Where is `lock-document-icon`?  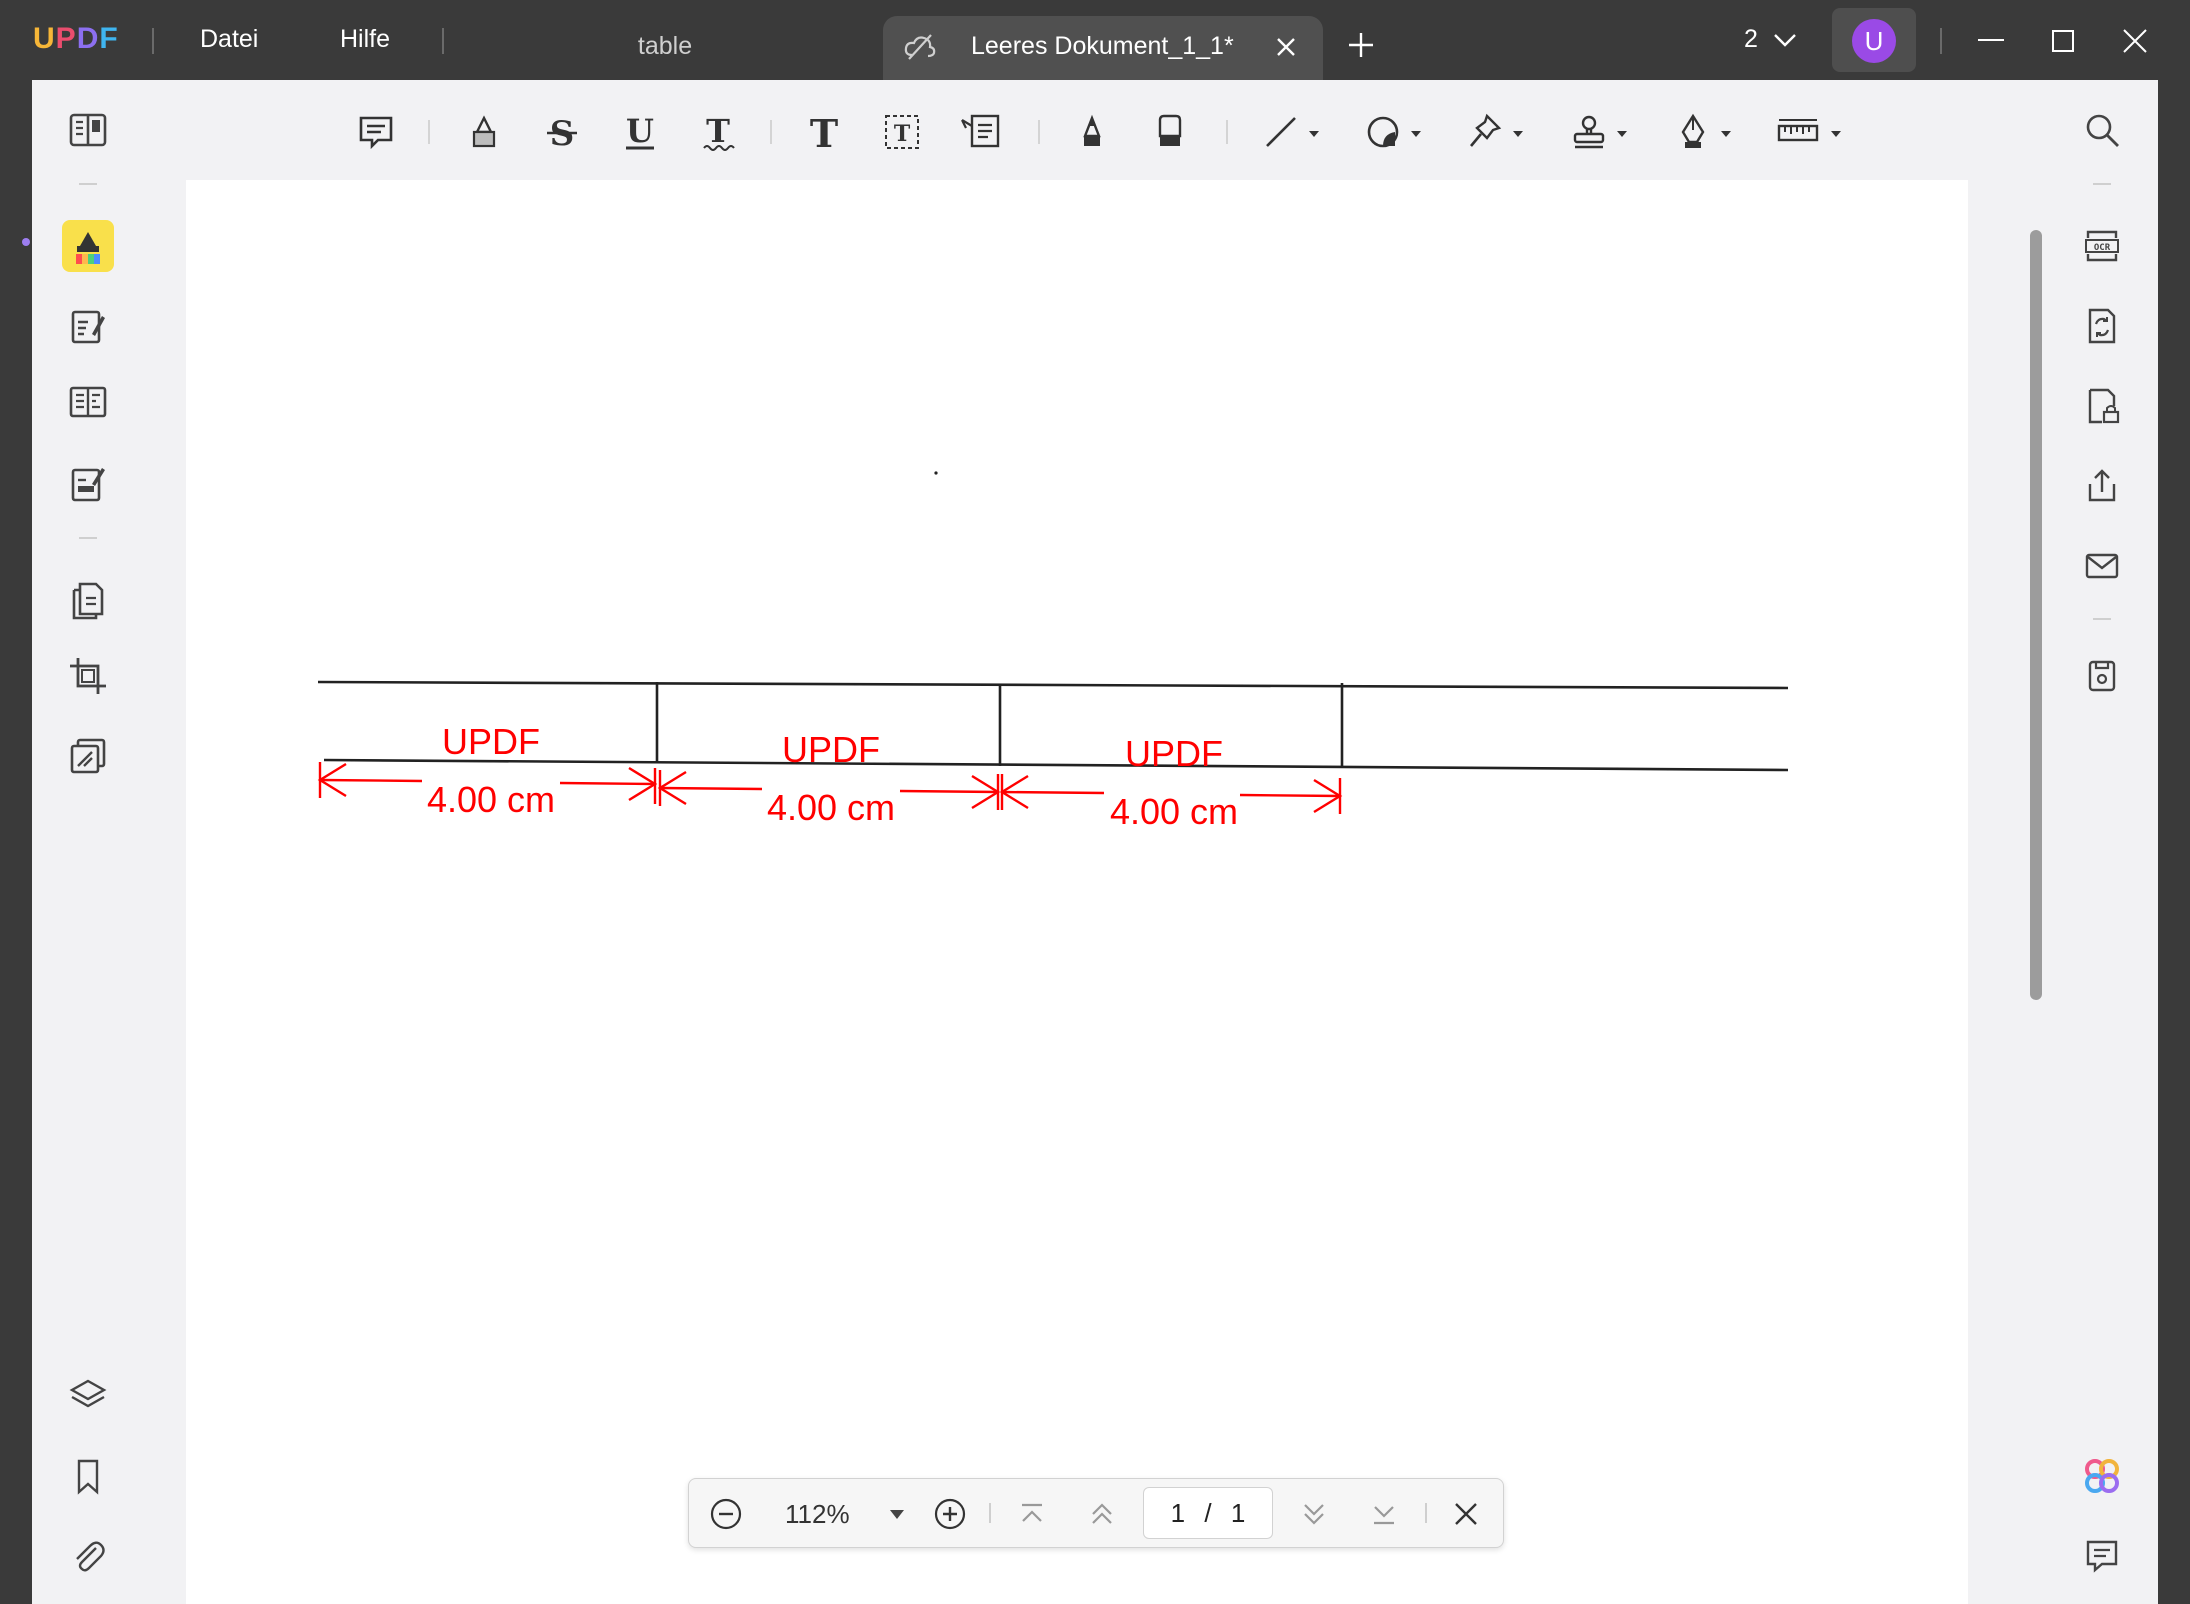 lock-document-icon is located at coordinates (2102, 406).